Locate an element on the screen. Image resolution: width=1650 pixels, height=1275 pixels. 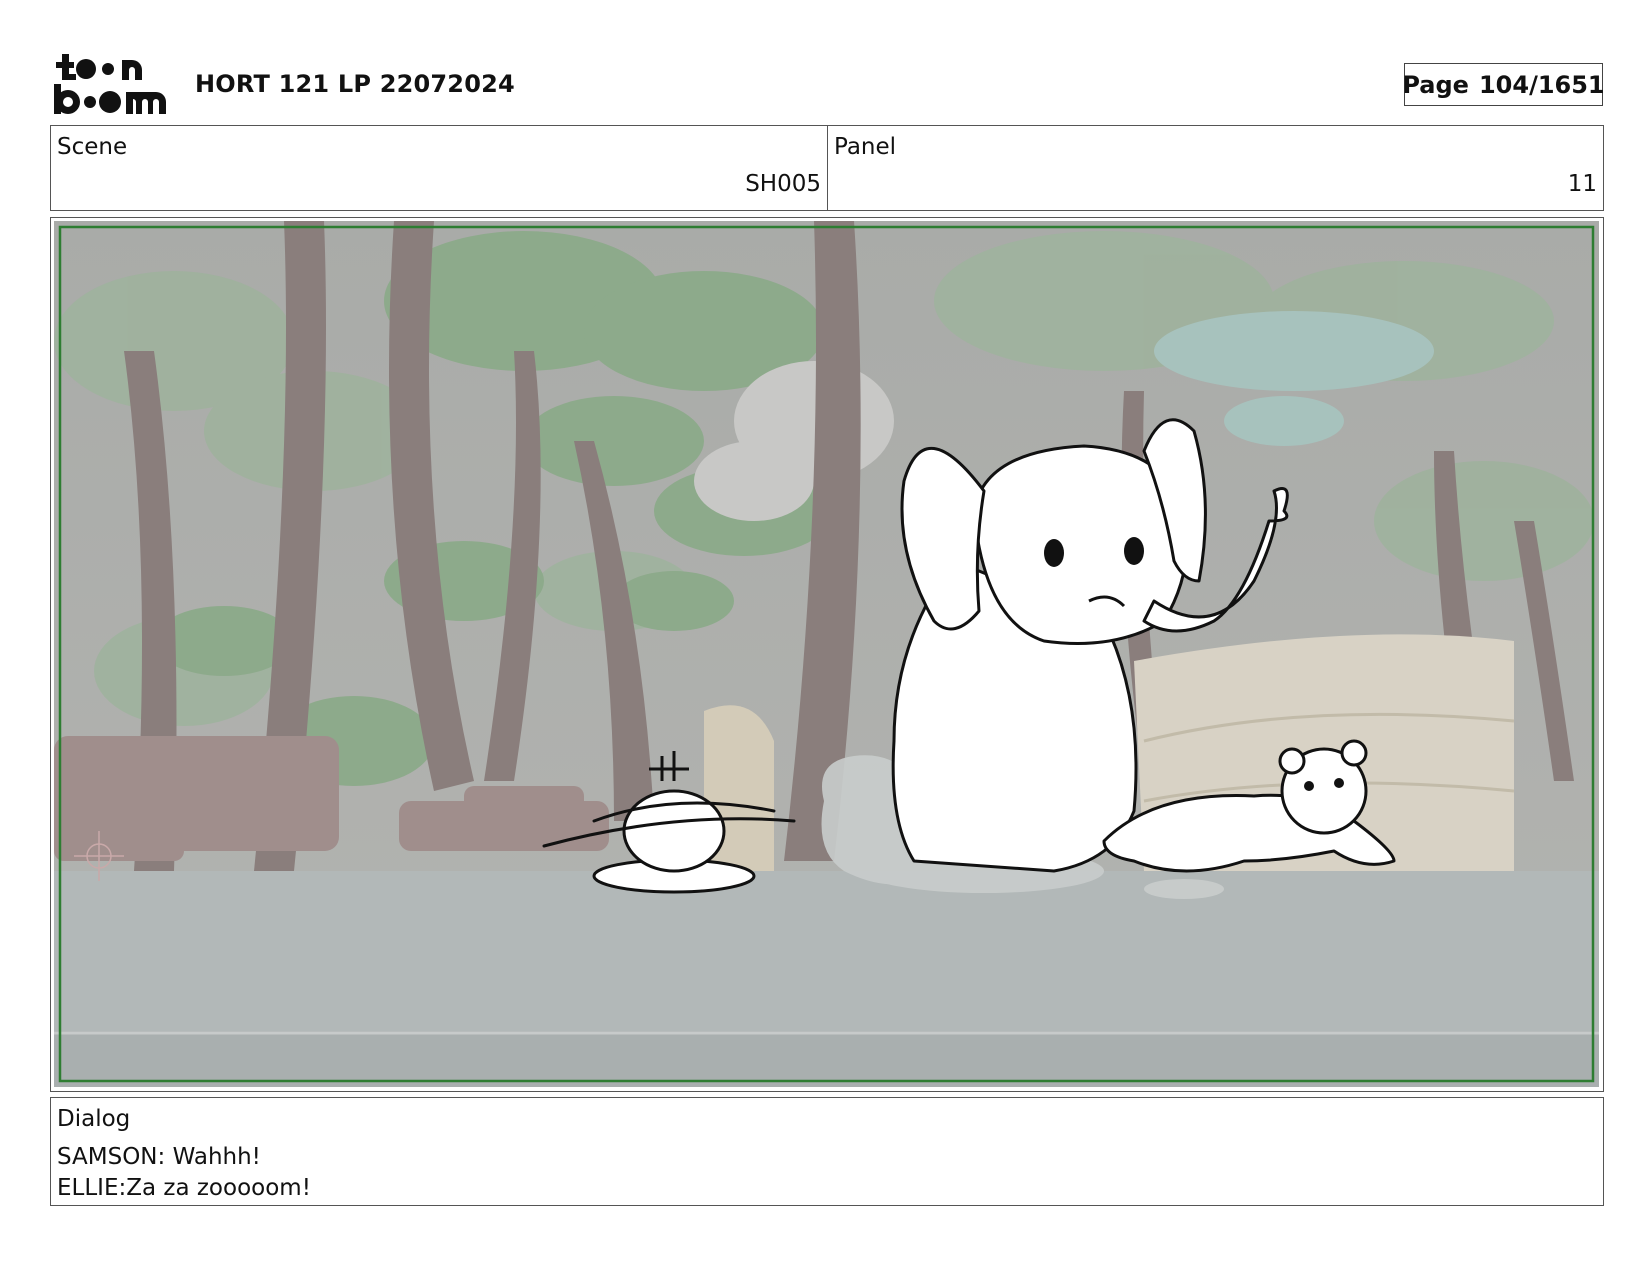
page-number: 104/1651 is located at coordinates (1541, 84).